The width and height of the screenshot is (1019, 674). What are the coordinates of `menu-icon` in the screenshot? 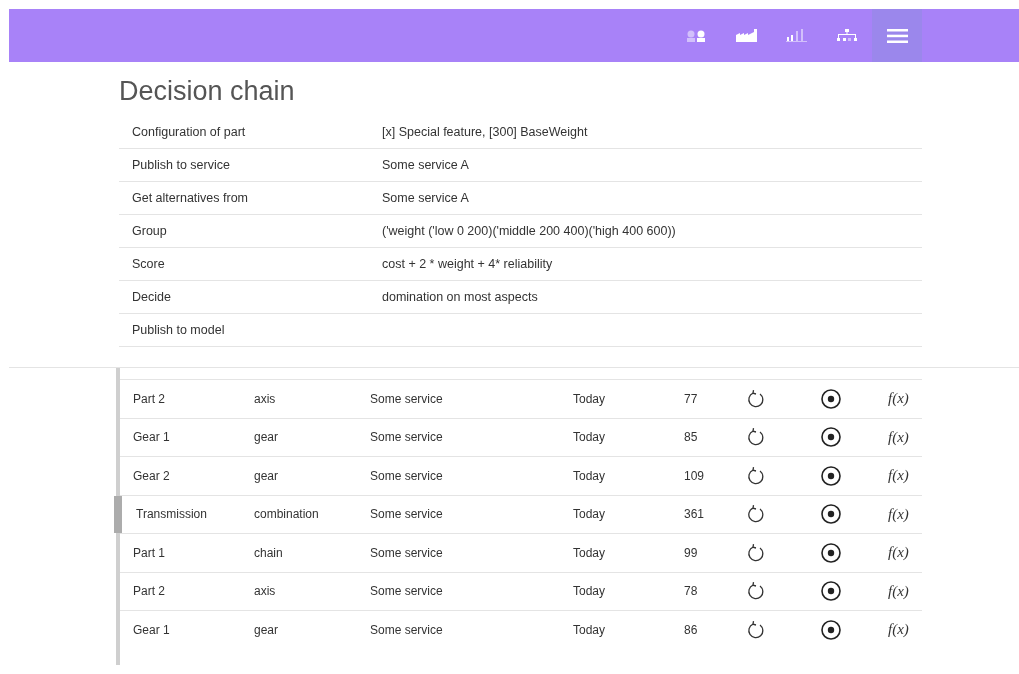 It's located at (897, 35).